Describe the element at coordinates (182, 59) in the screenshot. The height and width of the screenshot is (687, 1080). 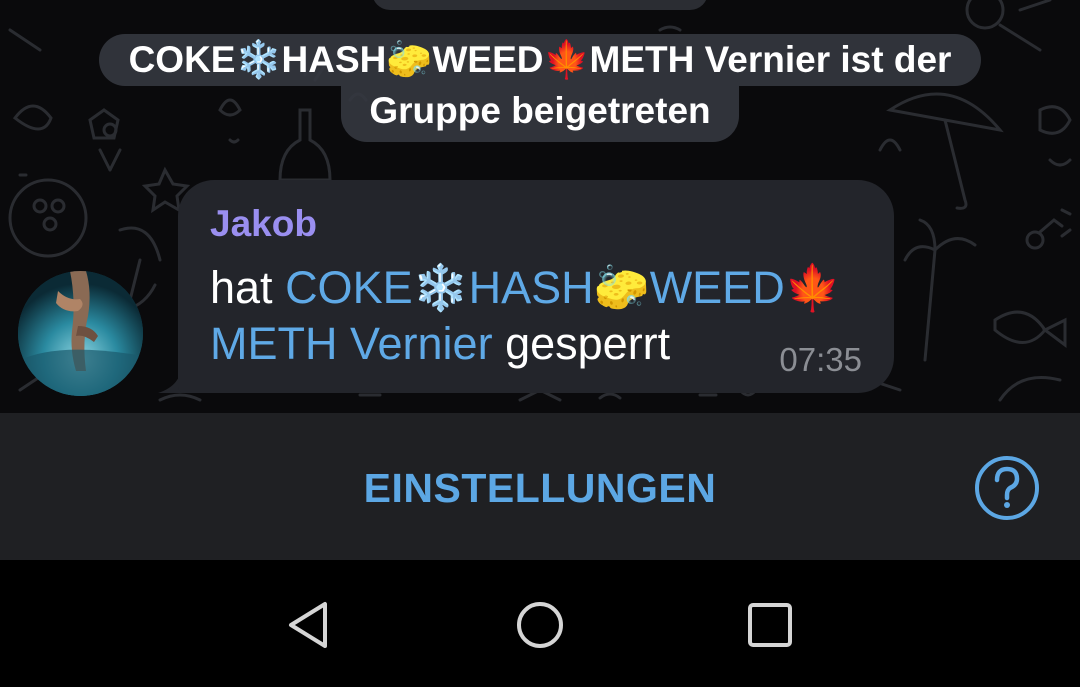
I see `service-text-part: COKE` at that location.